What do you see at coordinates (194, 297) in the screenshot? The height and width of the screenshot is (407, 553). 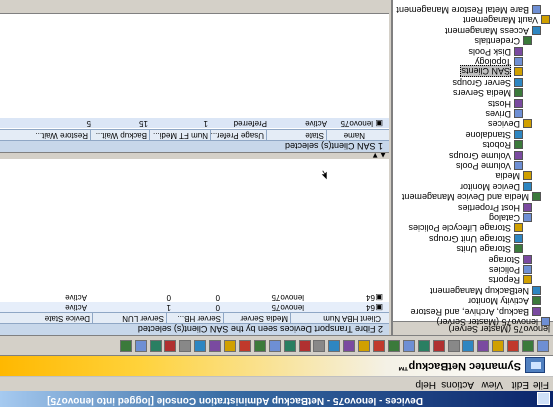 I see `table-row: ▣ 64 lenovo75 0 0 Active` at bounding box center [194, 297].